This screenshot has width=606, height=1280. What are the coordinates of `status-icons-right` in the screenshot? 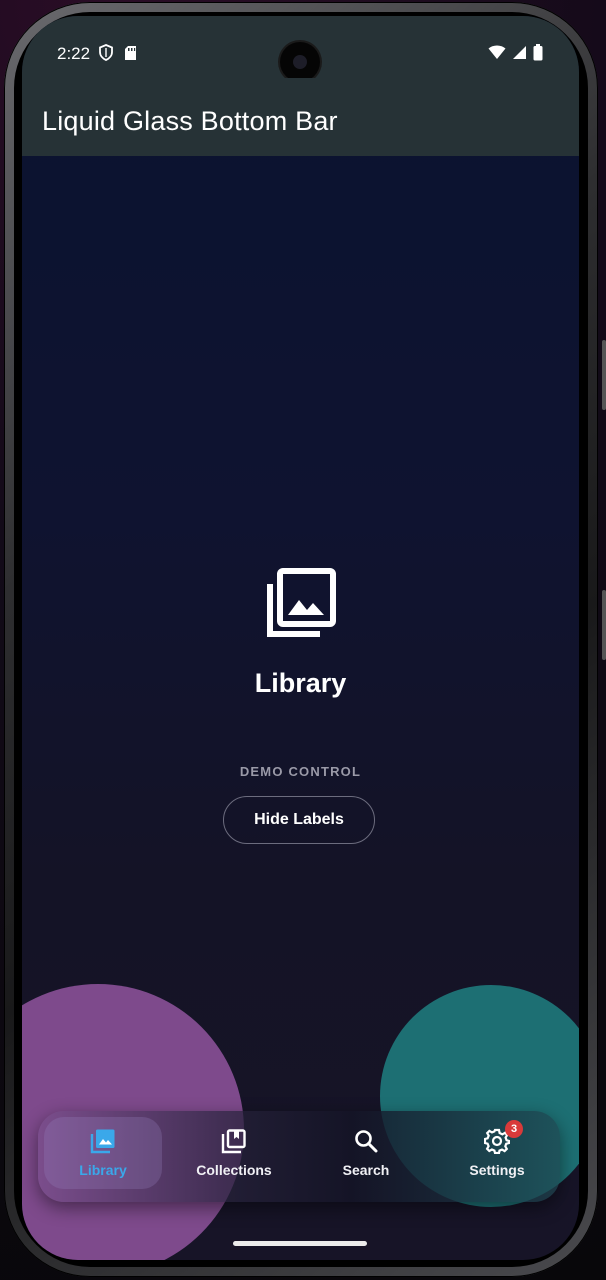 It's located at (515, 55).